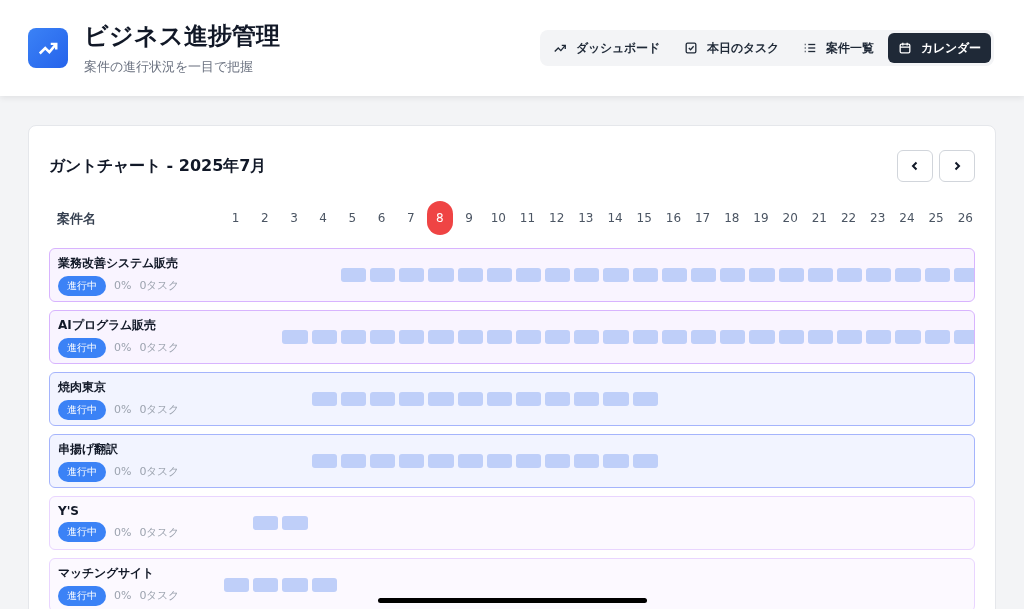 The width and height of the screenshot is (1024, 609). What do you see at coordinates (936, 218) in the screenshot?
I see `day-number: 25` at bounding box center [936, 218].